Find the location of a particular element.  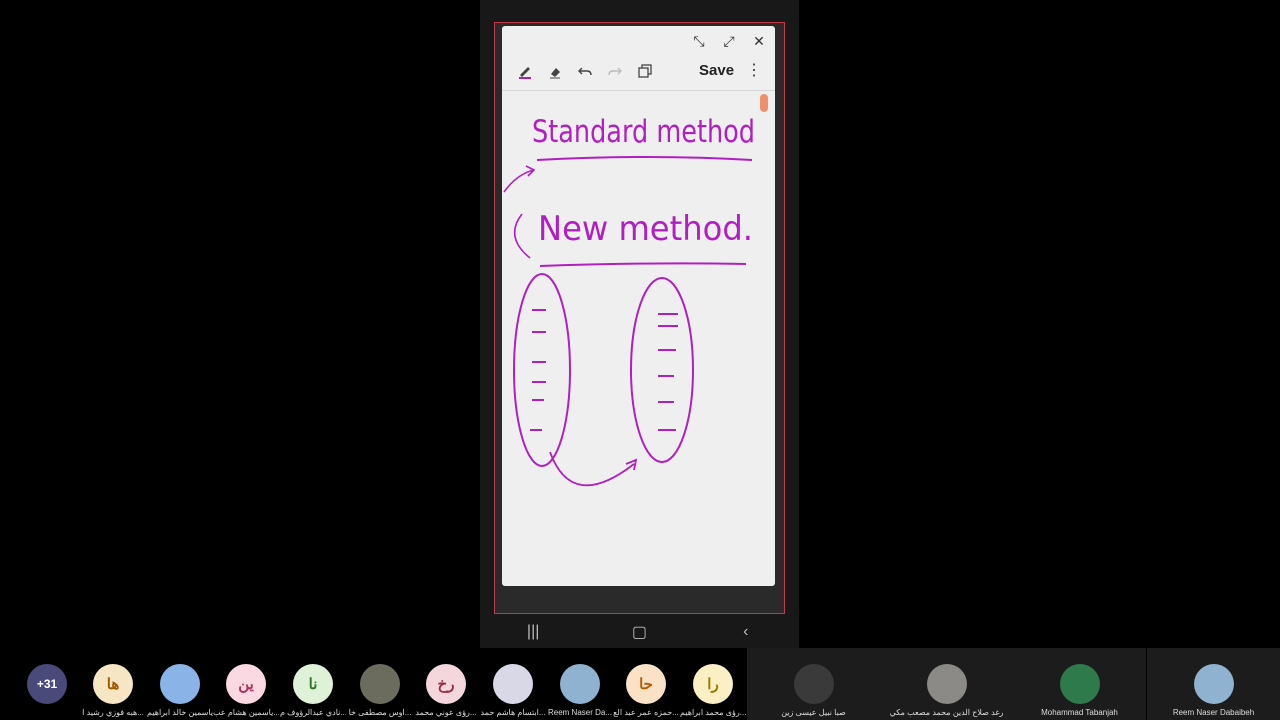

window-controls: ⤡ ⤢ ✕ is located at coordinates (729, 41).